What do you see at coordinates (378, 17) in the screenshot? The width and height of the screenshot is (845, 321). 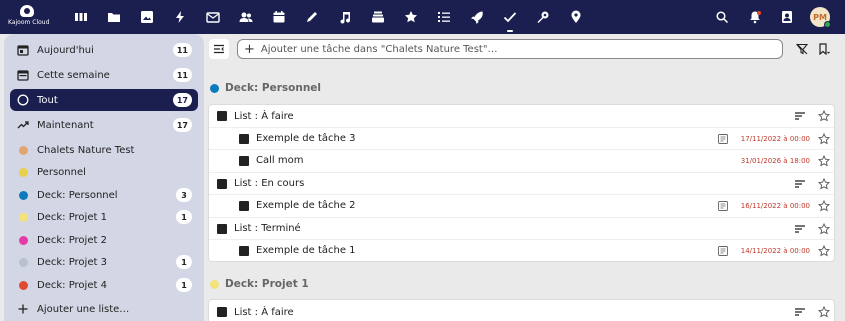 I see `deck-icon` at bounding box center [378, 17].